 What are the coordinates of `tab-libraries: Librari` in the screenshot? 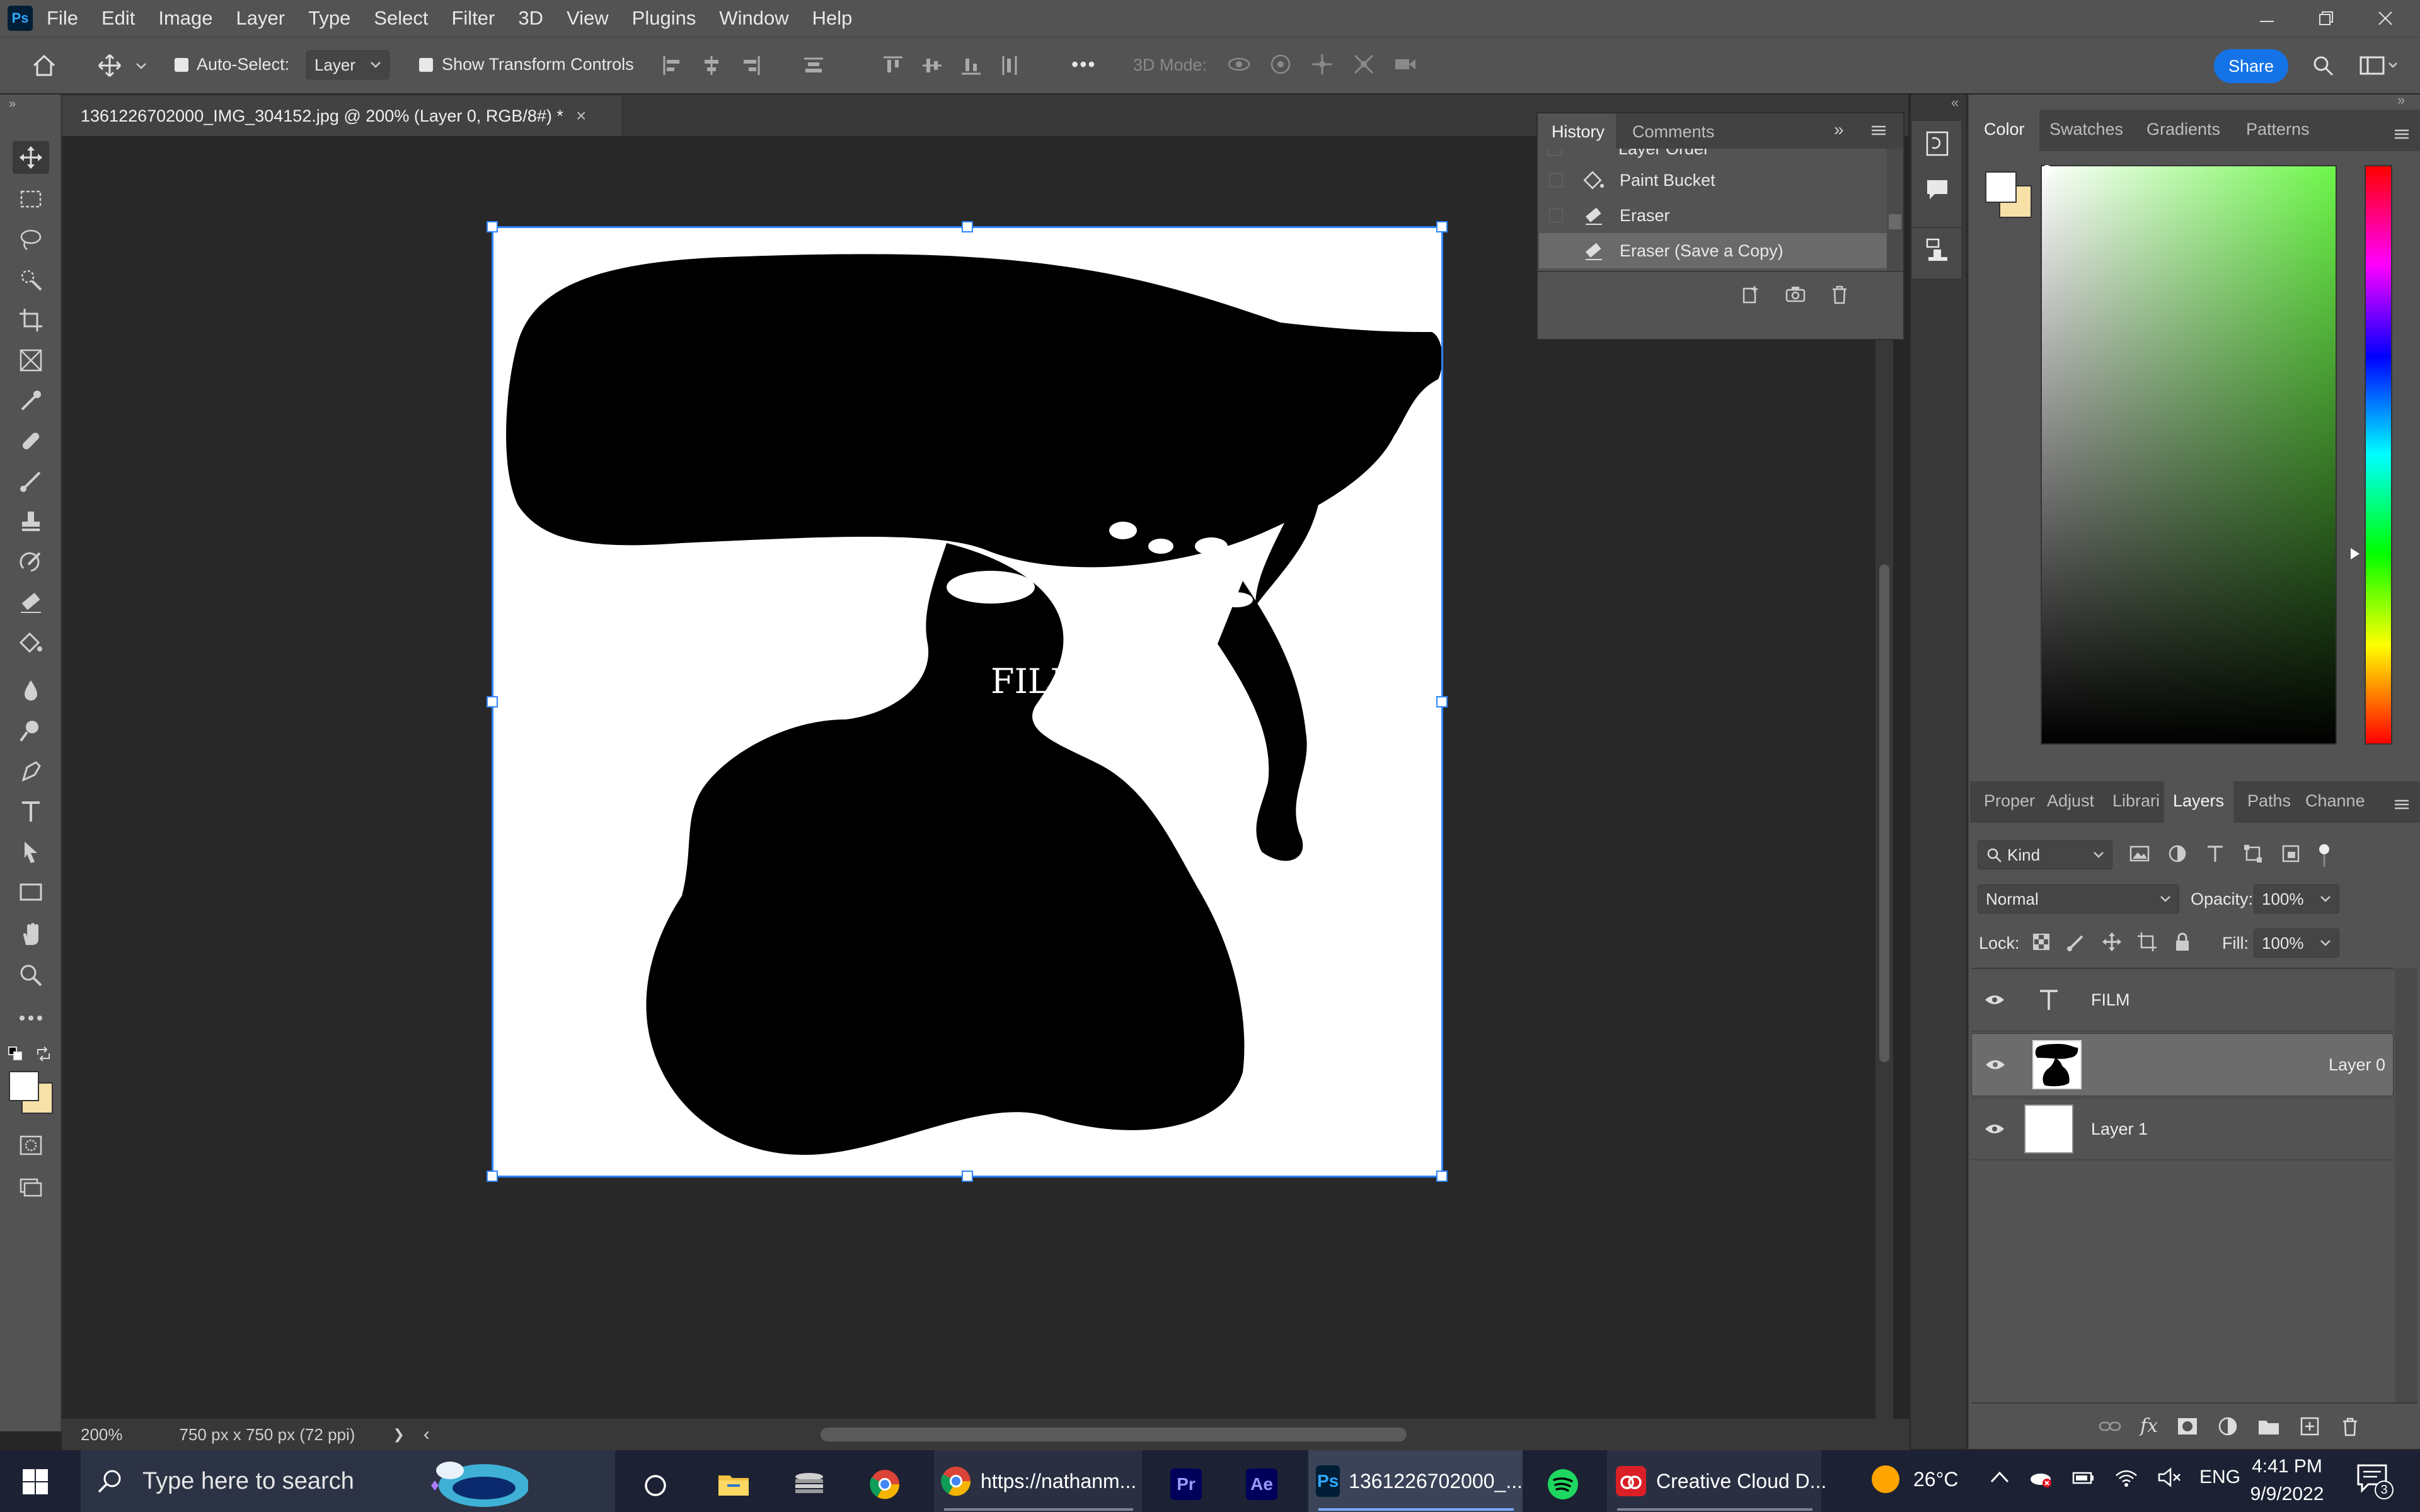 It's located at (2136, 801).